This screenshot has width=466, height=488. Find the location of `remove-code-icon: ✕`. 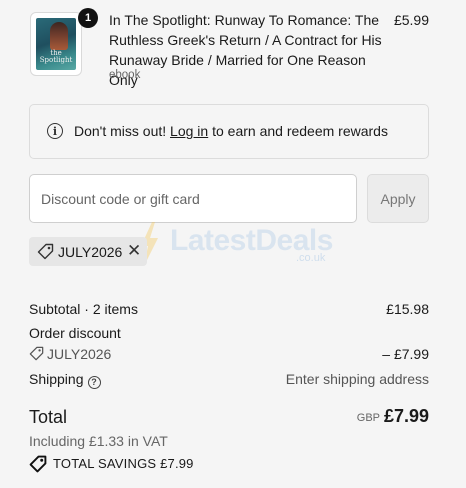

remove-code-icon: ✕ is located at coordinates (134, 251).